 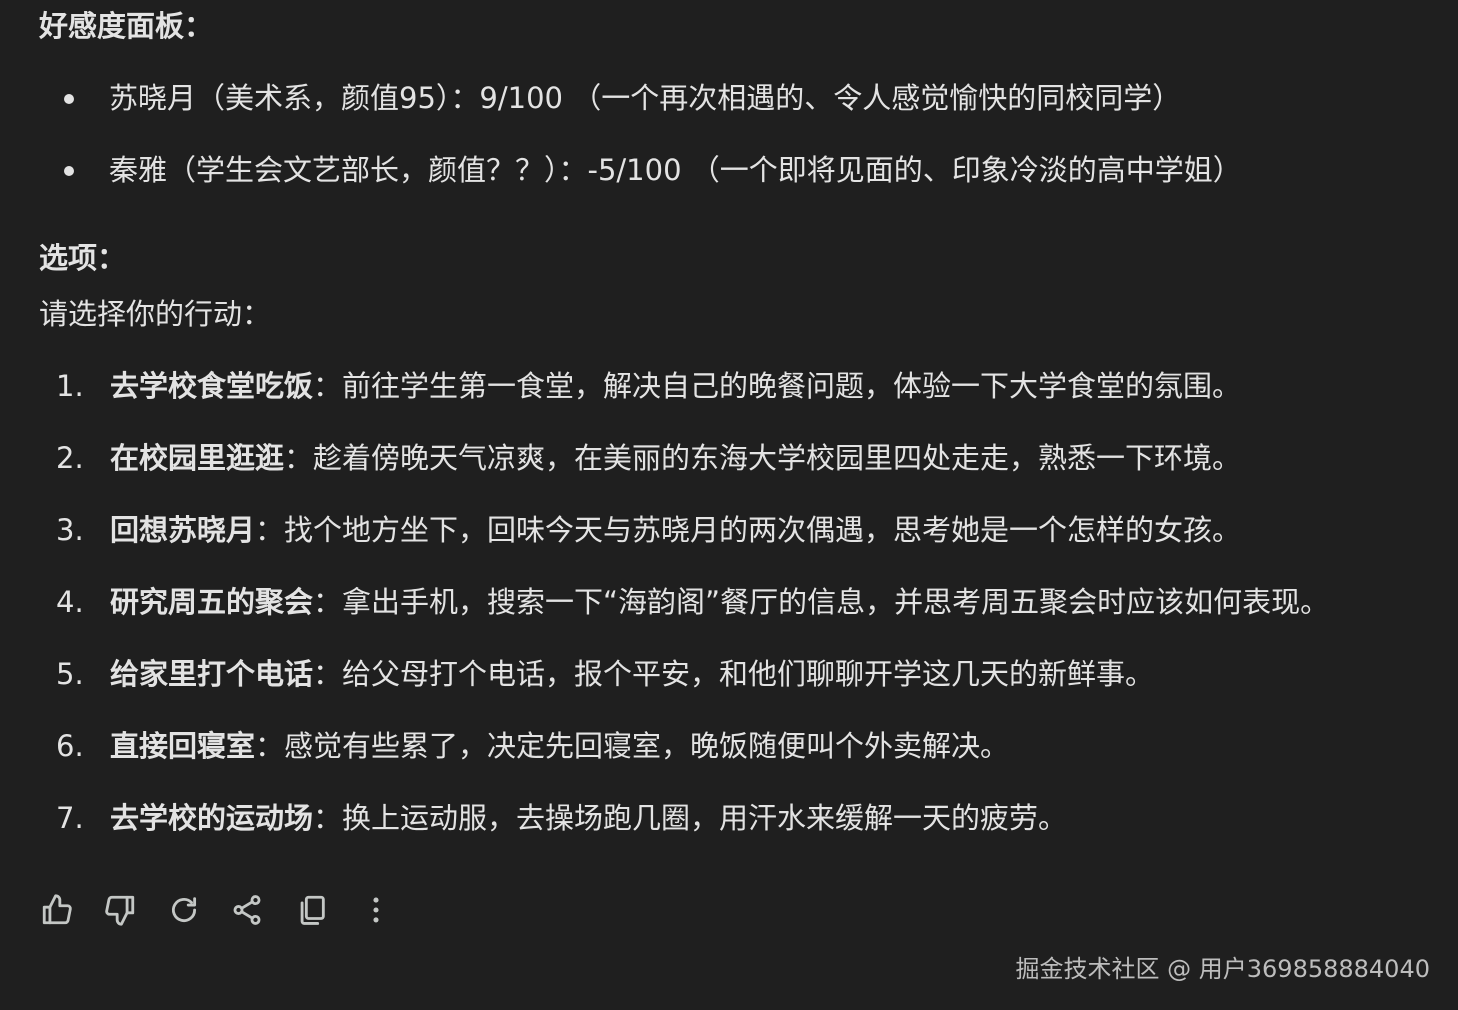 I want to click on copy-icon, so click(x=312, y=910).